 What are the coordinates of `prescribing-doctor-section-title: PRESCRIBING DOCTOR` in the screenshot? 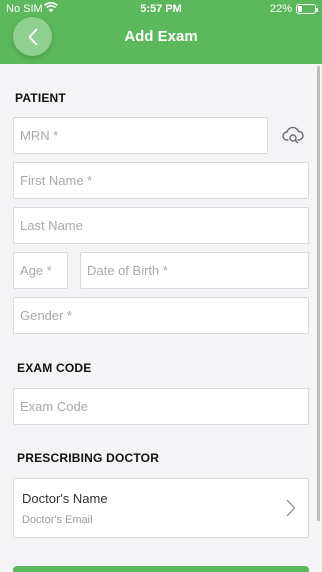 It's located at (88, 458).